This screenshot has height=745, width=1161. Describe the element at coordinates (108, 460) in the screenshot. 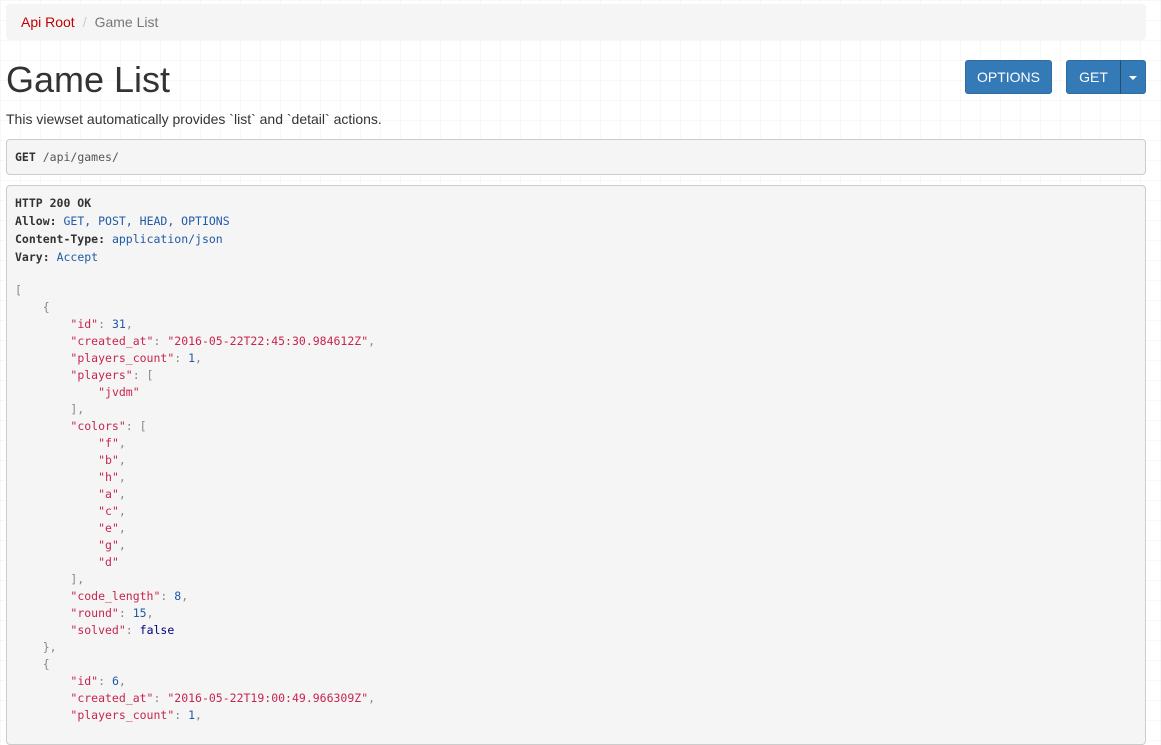

I see `json-token: "b"` at that location.